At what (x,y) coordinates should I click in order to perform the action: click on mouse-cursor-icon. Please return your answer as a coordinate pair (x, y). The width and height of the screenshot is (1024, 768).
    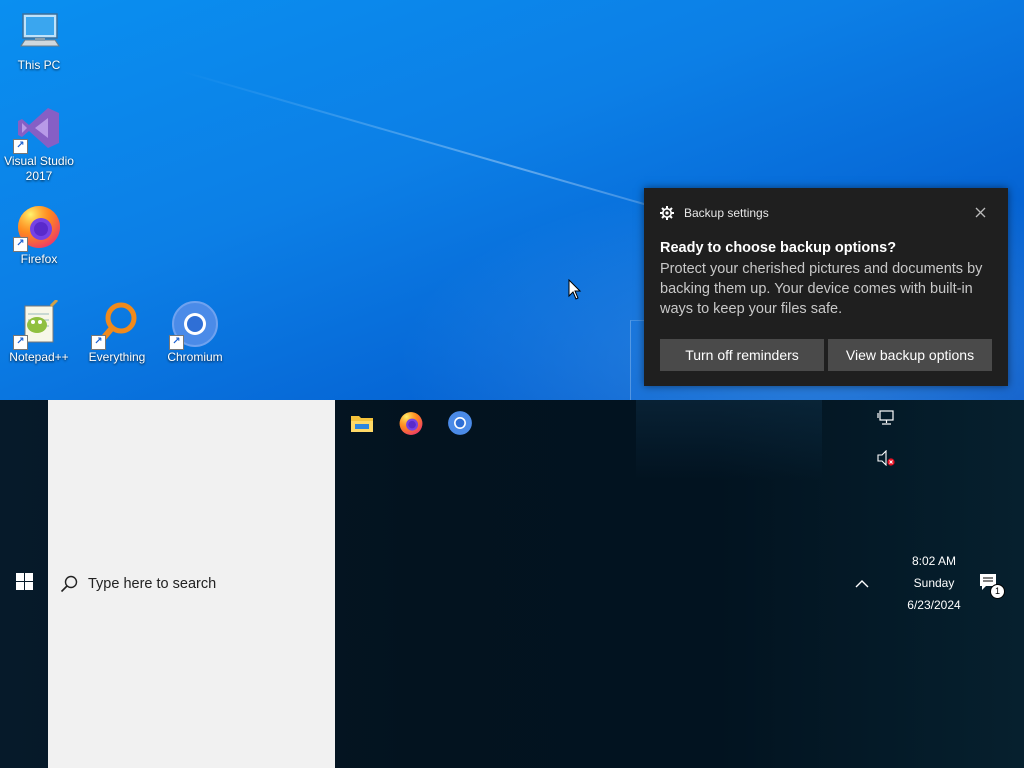
    Looking at the image, I should click on (575, 292).